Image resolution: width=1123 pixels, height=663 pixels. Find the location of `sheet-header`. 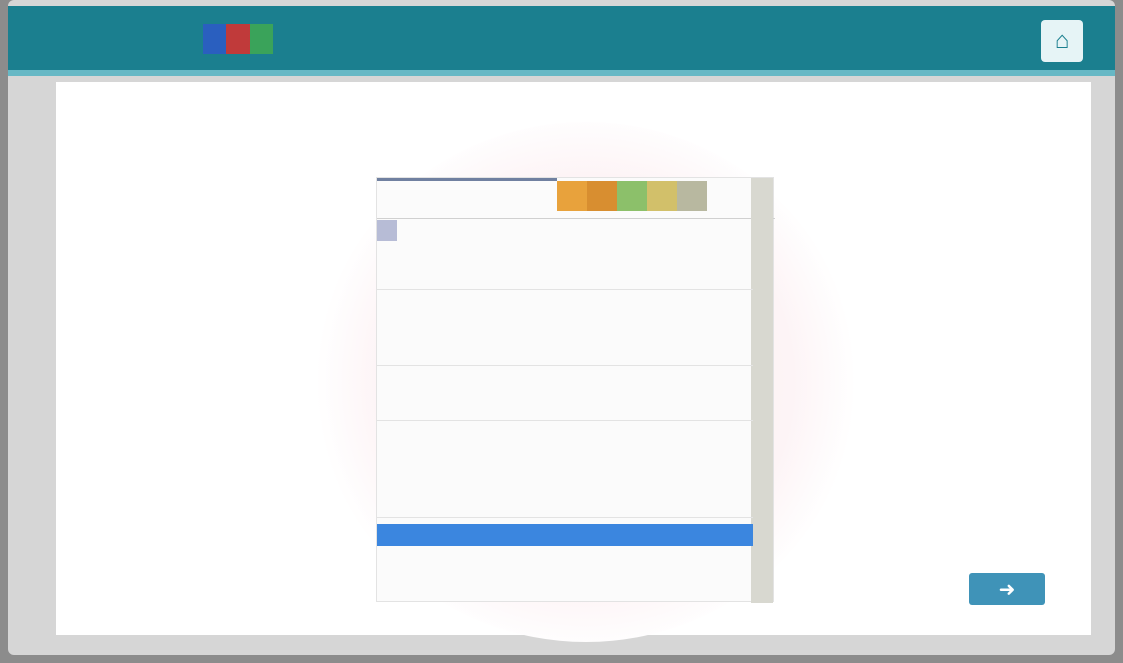

sheet-header is located at coordinates (576, 198).